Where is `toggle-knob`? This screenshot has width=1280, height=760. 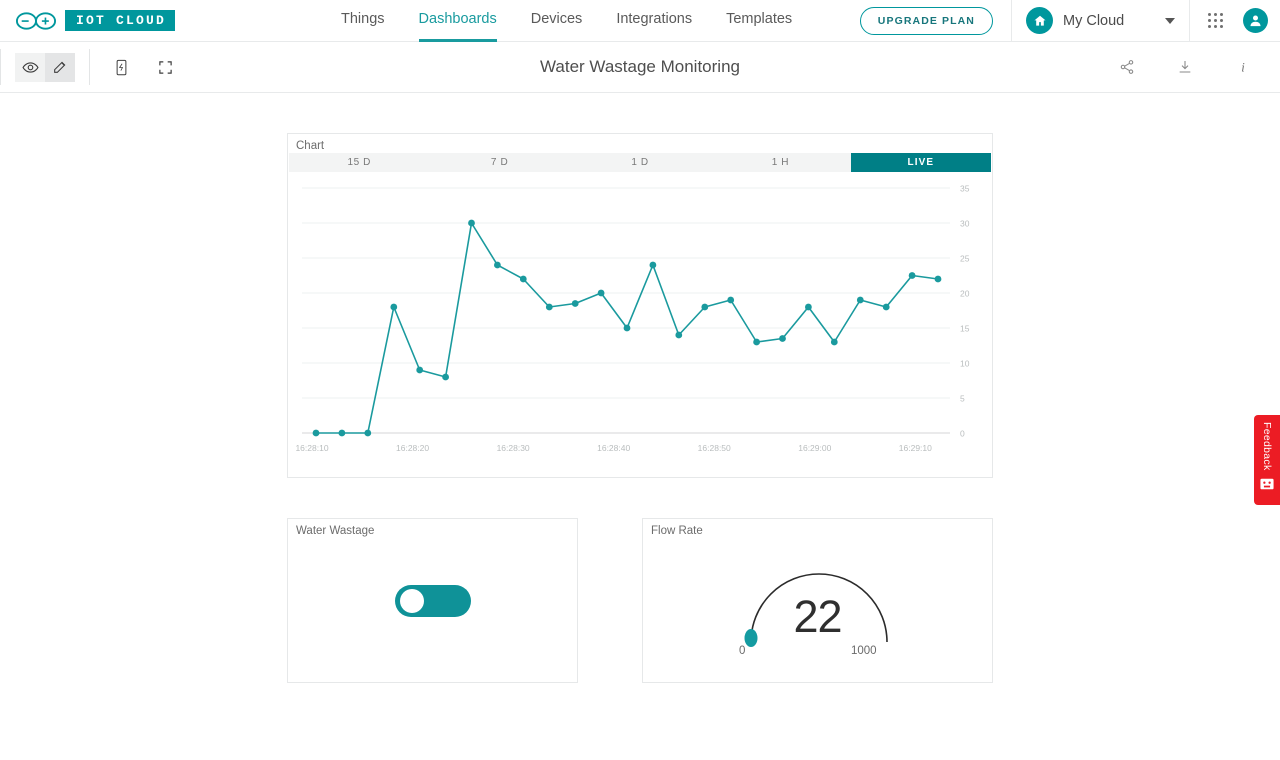 toggle-knob is located at coordinates (411, 600).